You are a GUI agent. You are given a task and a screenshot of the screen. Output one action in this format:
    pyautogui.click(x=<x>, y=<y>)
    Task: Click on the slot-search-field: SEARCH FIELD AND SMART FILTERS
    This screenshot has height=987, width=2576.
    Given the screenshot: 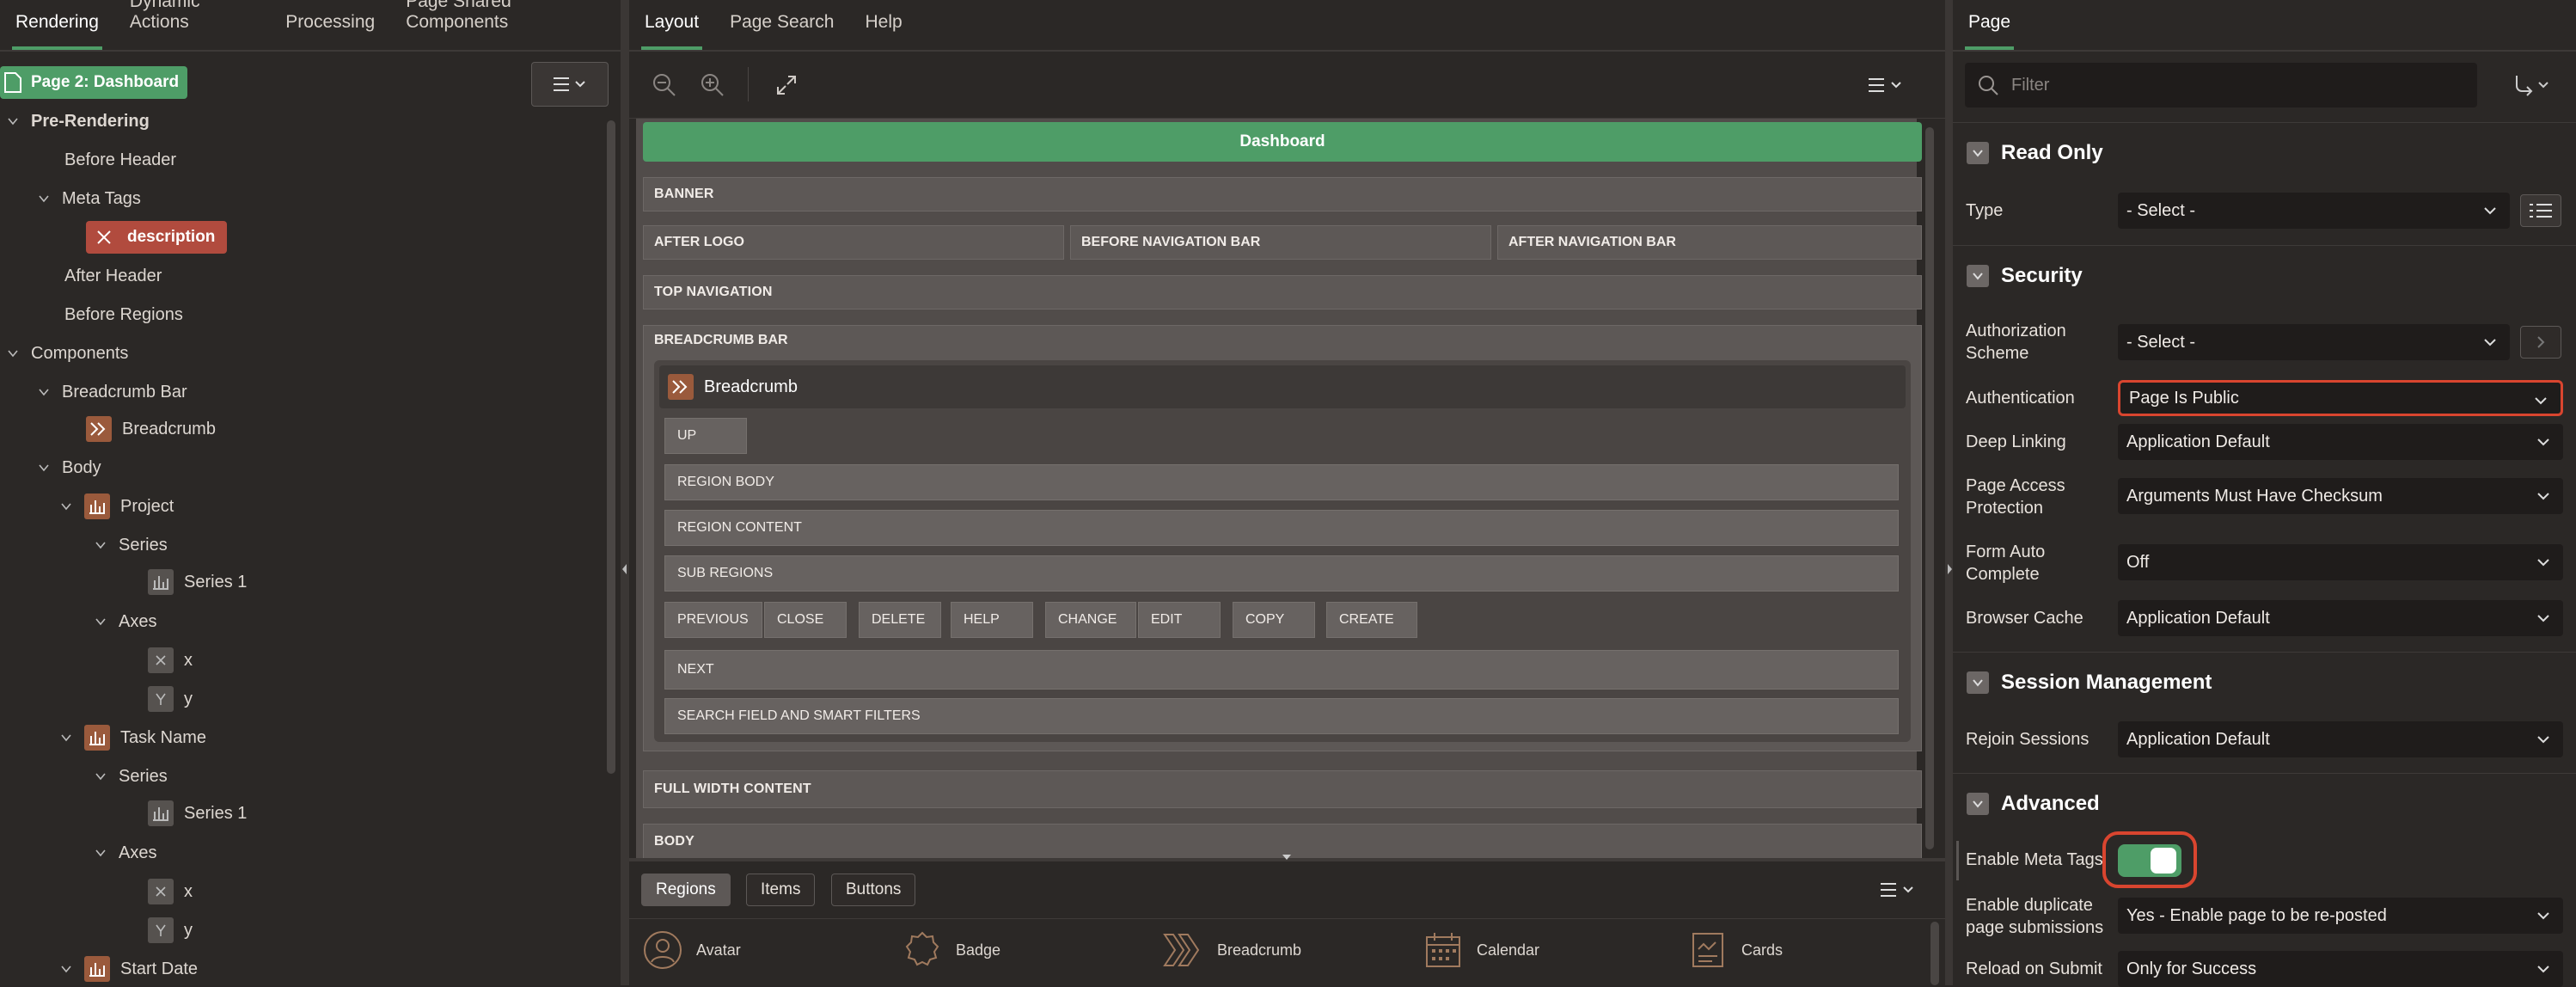 What is the action you would take?
    pyautogui.click(x=1281, y=716)
    